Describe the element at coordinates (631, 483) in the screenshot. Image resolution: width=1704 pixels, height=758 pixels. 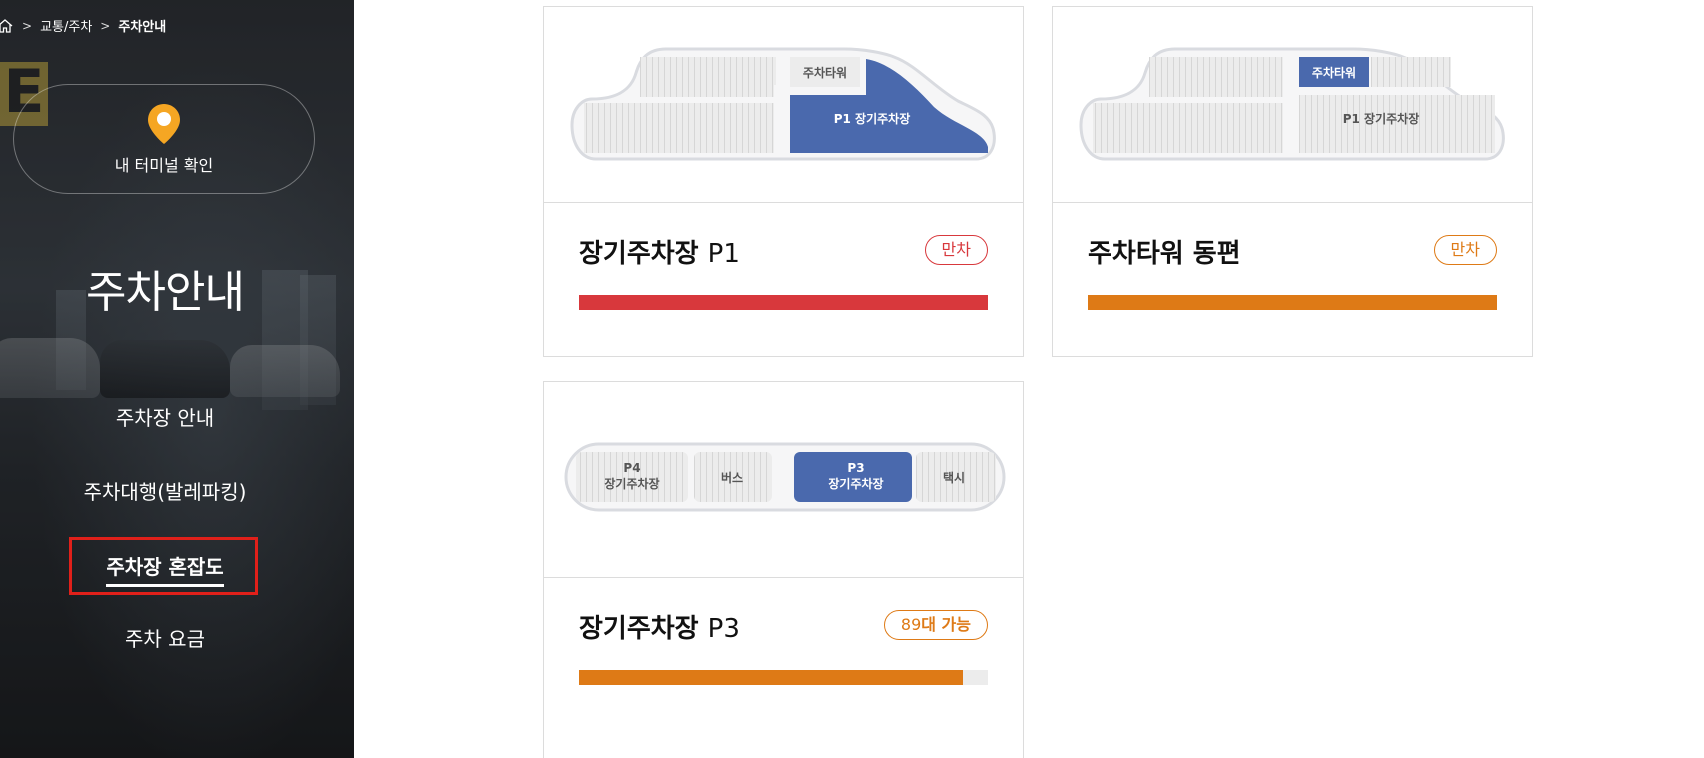
I see `map-label-p4-sub: 장기주차장` at that location.